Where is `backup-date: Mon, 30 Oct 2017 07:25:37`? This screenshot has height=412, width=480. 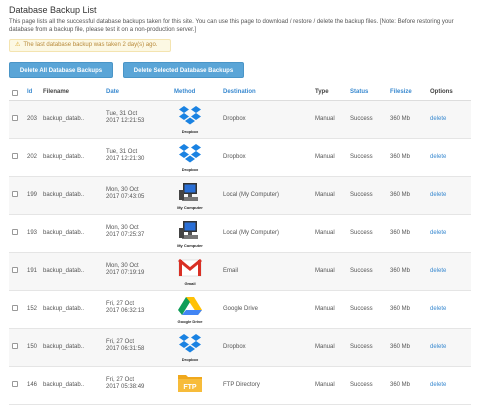
backup-date: Mon, 30 Oct 2017 07:25:37 is located at coordinates (125, 231).